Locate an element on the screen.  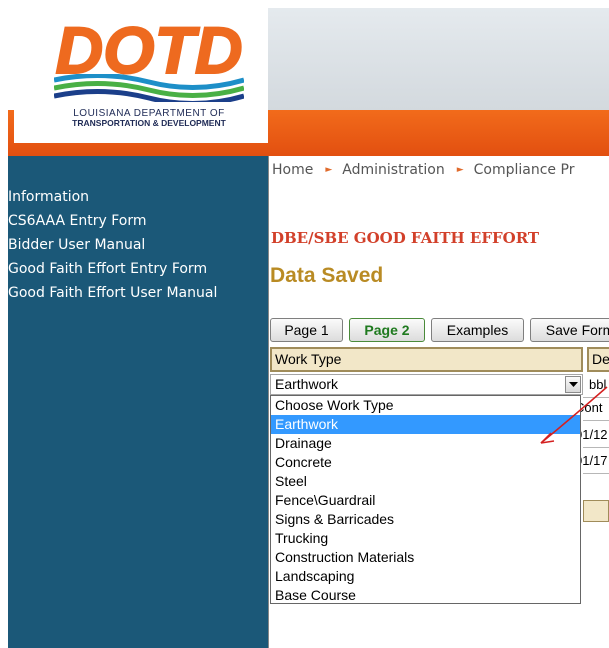
dropdown-option-selected: Earthwork is located at coordinates (425, 424).